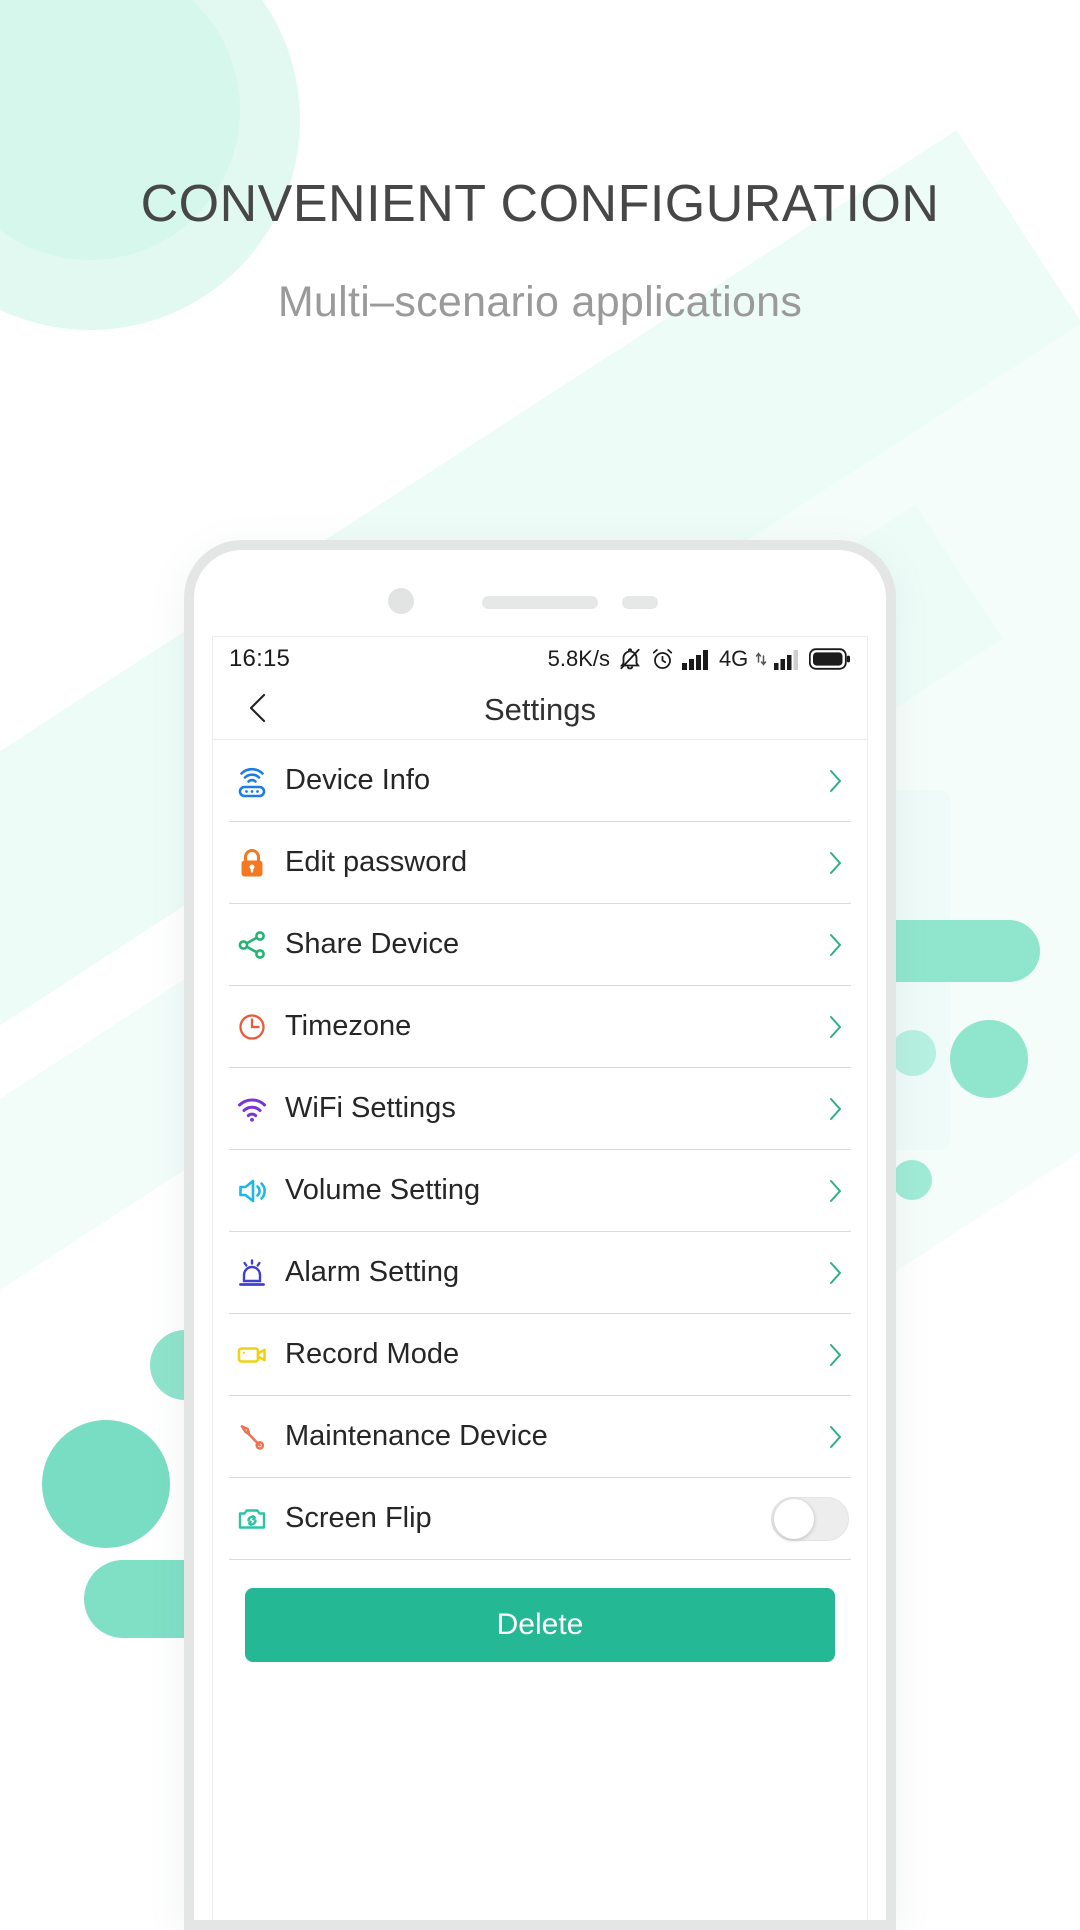  Describe the element at coordinates (252, 945) in the screenshot. I see `share-icon` at that location.